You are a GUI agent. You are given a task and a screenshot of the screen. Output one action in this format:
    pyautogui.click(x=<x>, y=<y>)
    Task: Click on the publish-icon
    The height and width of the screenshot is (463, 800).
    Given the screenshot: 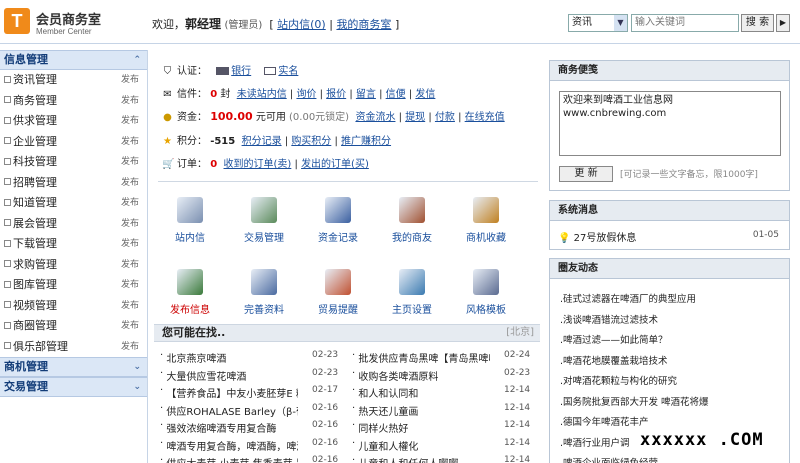 What is the action you would take?
    pyautogui.click(x=190, y=282)
    